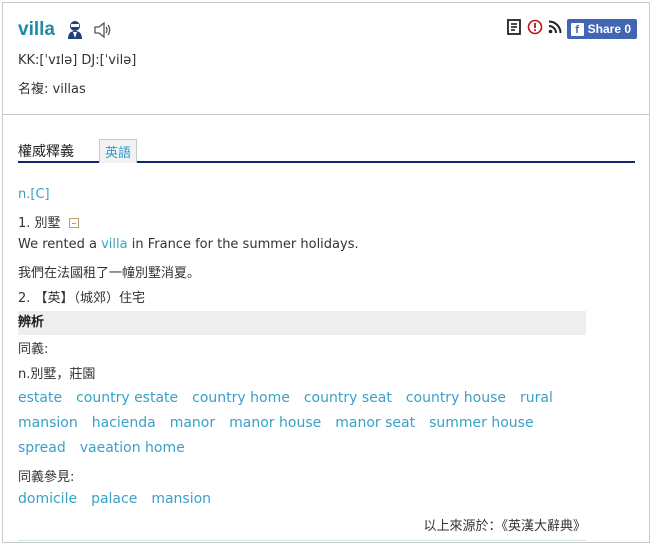 This screenshot has height=543, width=652. Describe the element at coordinates (536, 398) in the screenshot. I see `synonym-link: rural` at that location.